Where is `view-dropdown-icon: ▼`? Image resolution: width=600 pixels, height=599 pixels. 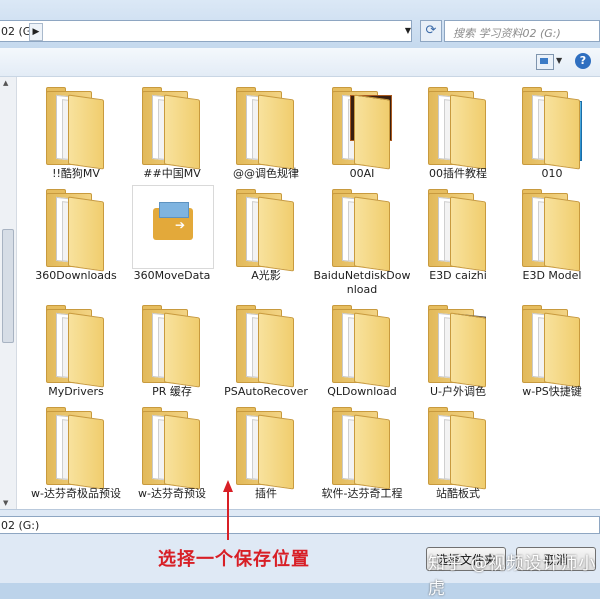 view-dropdown-icon: ▼ is located at coordinates (559, 60).